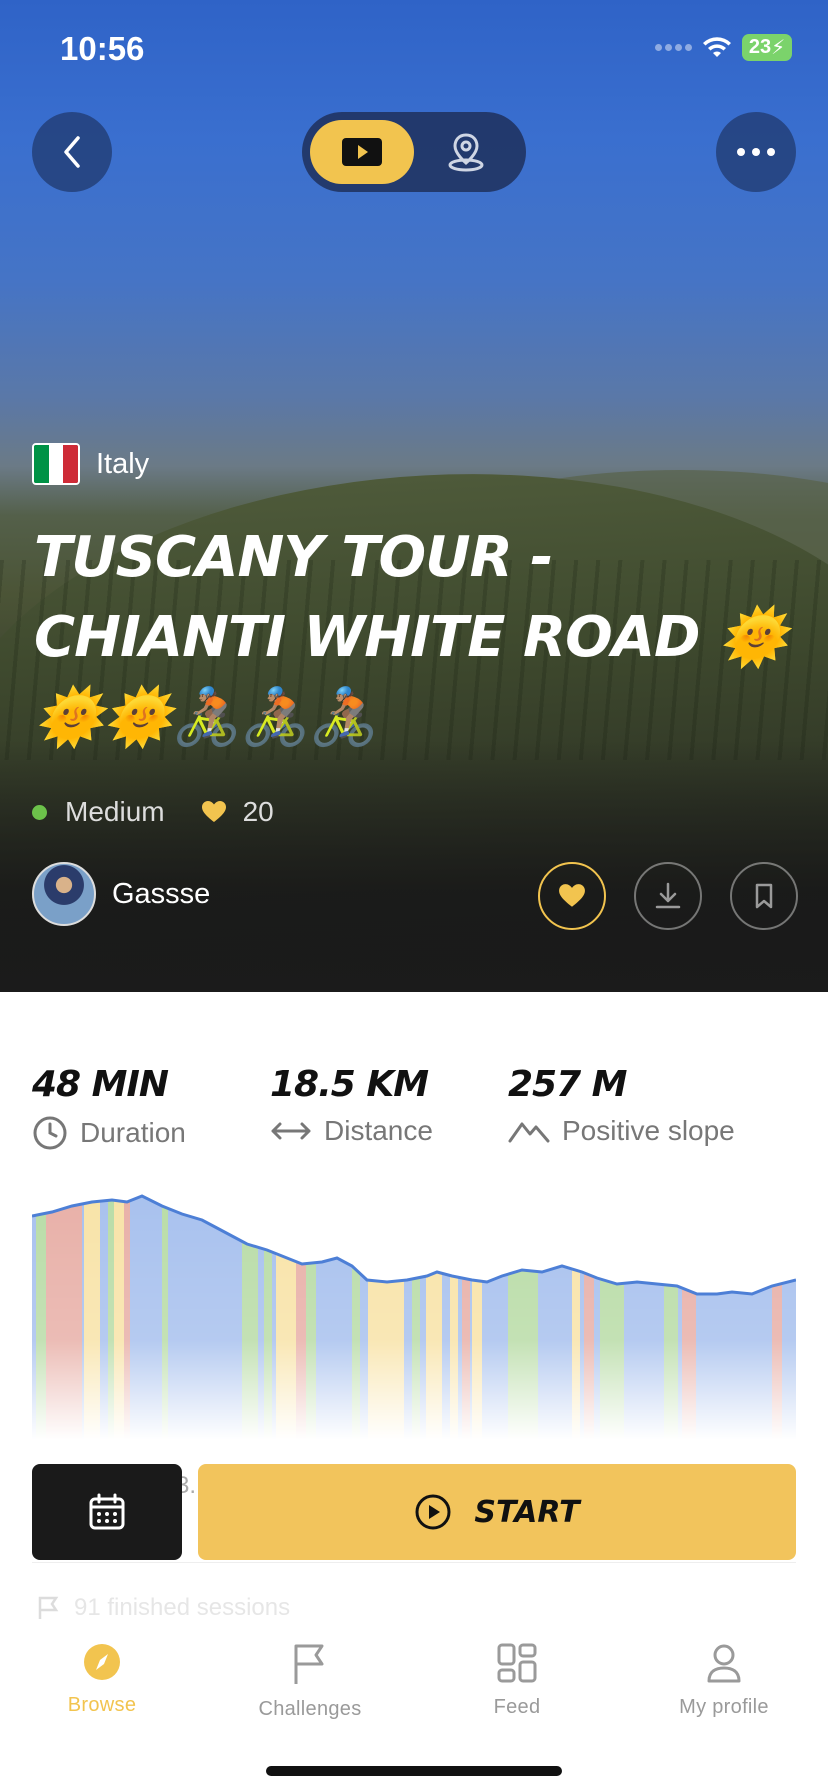 The height and width of the screenshot is (1792, 828). Describe the element at coordinates (133, 1132) in the screenshot. I see `duration-label: Duration` at that location.